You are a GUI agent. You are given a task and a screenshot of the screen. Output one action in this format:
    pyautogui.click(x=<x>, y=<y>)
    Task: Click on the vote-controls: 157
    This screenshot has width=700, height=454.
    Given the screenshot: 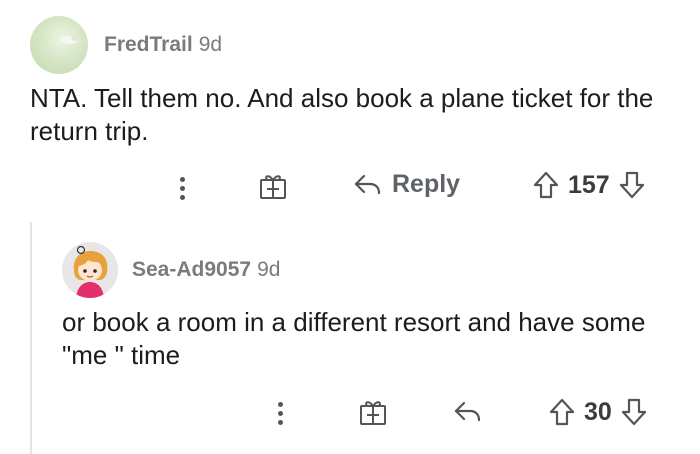 What is the action you would take?
    pyautogui.click(x=589, y=185)
    